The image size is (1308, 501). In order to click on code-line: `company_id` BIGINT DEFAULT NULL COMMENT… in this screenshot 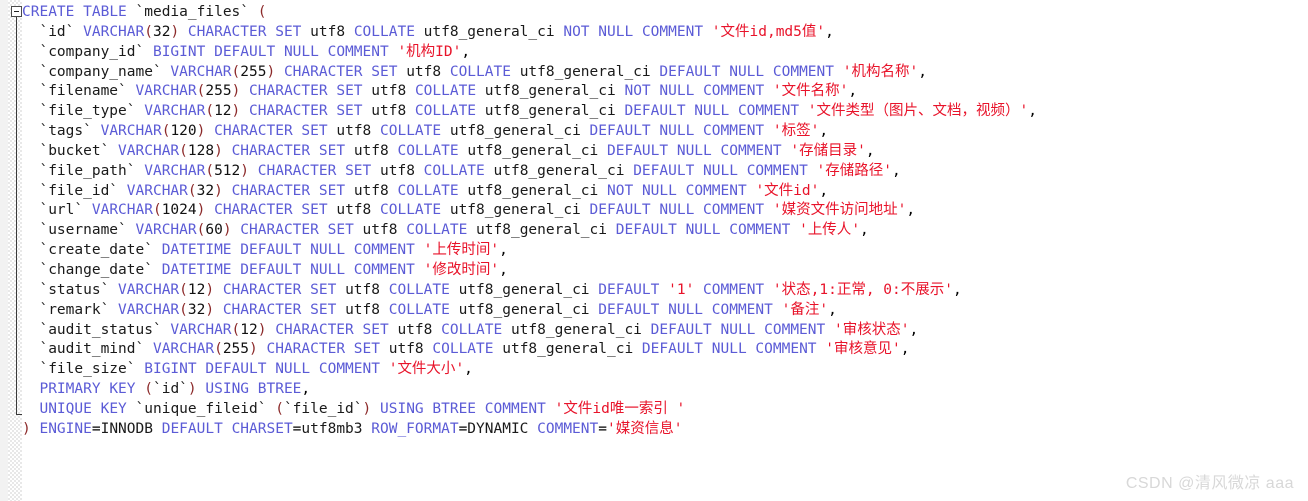, I will do `click(665, 53)`.